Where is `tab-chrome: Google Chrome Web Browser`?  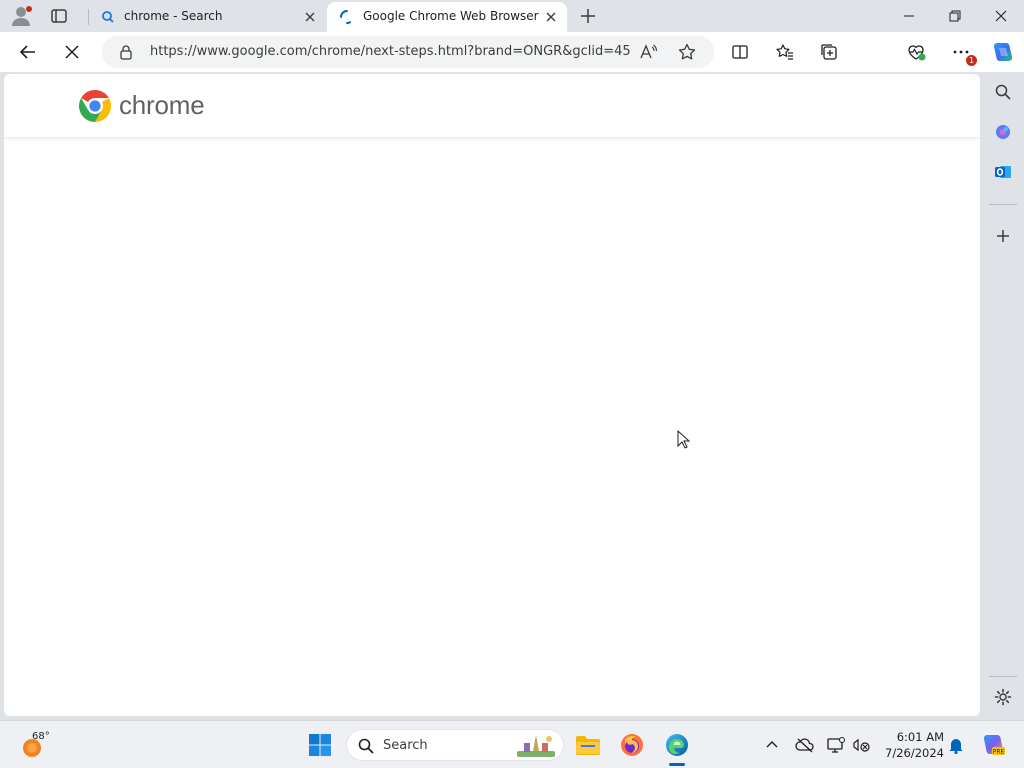 tab-chrome: Google Chrome Web Browser is located at coordinates (447, 17).